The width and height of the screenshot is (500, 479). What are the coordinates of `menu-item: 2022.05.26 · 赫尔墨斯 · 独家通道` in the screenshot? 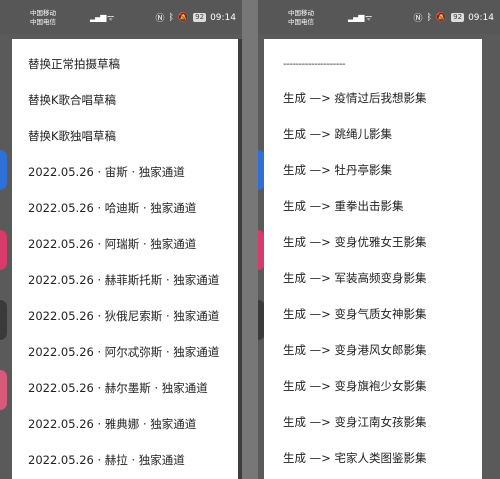 It's located at (118, 388).